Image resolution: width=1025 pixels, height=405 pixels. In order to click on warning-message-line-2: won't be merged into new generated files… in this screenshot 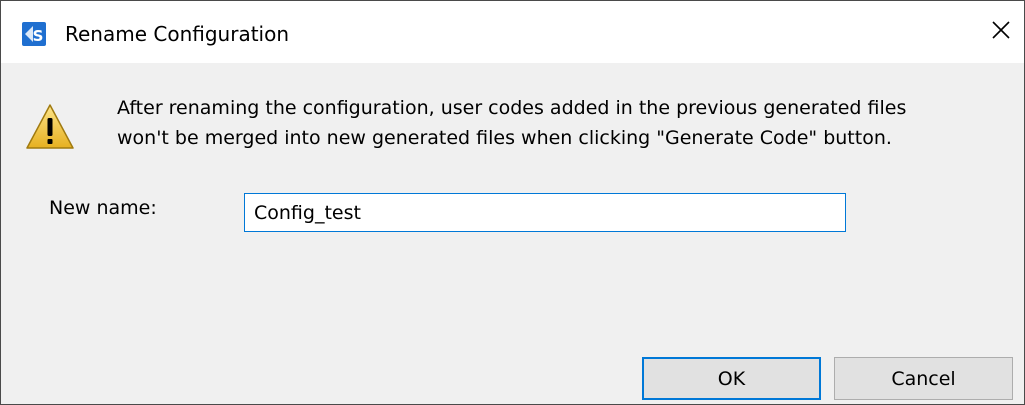, I will do `click(504, 138)`.